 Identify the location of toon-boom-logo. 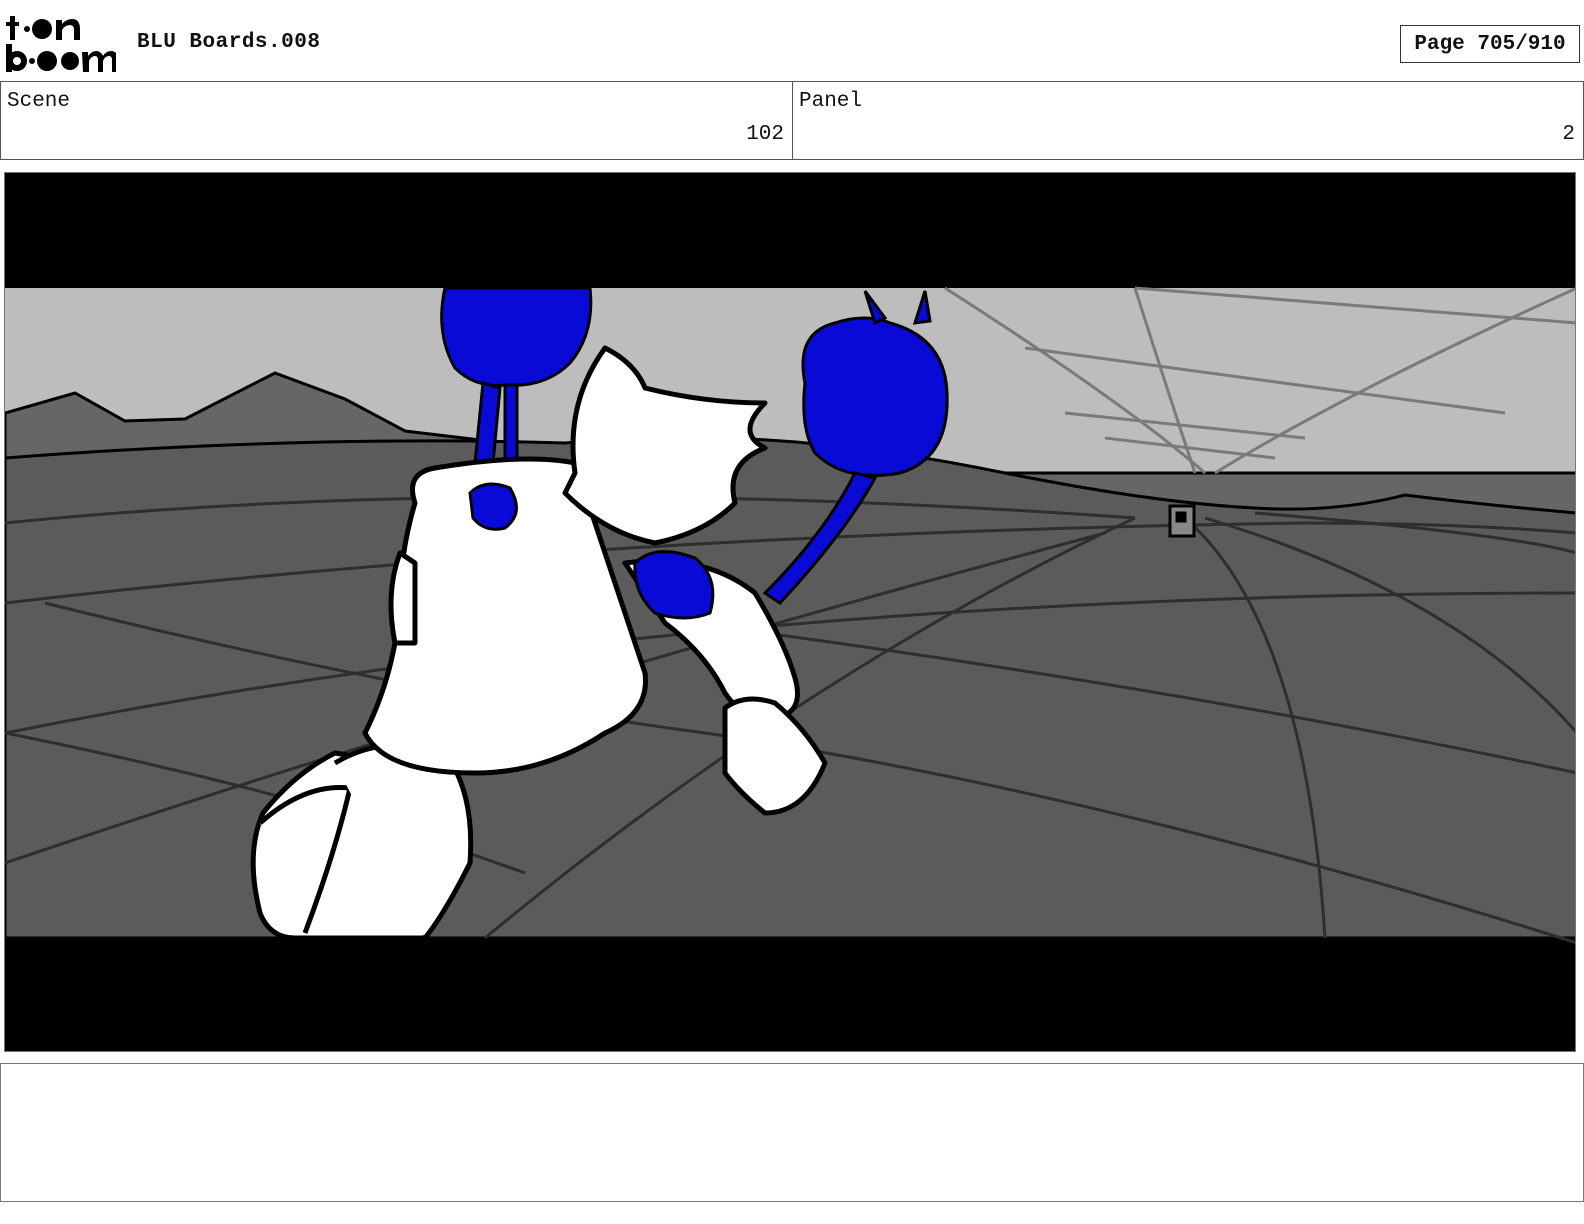
(61, 44).